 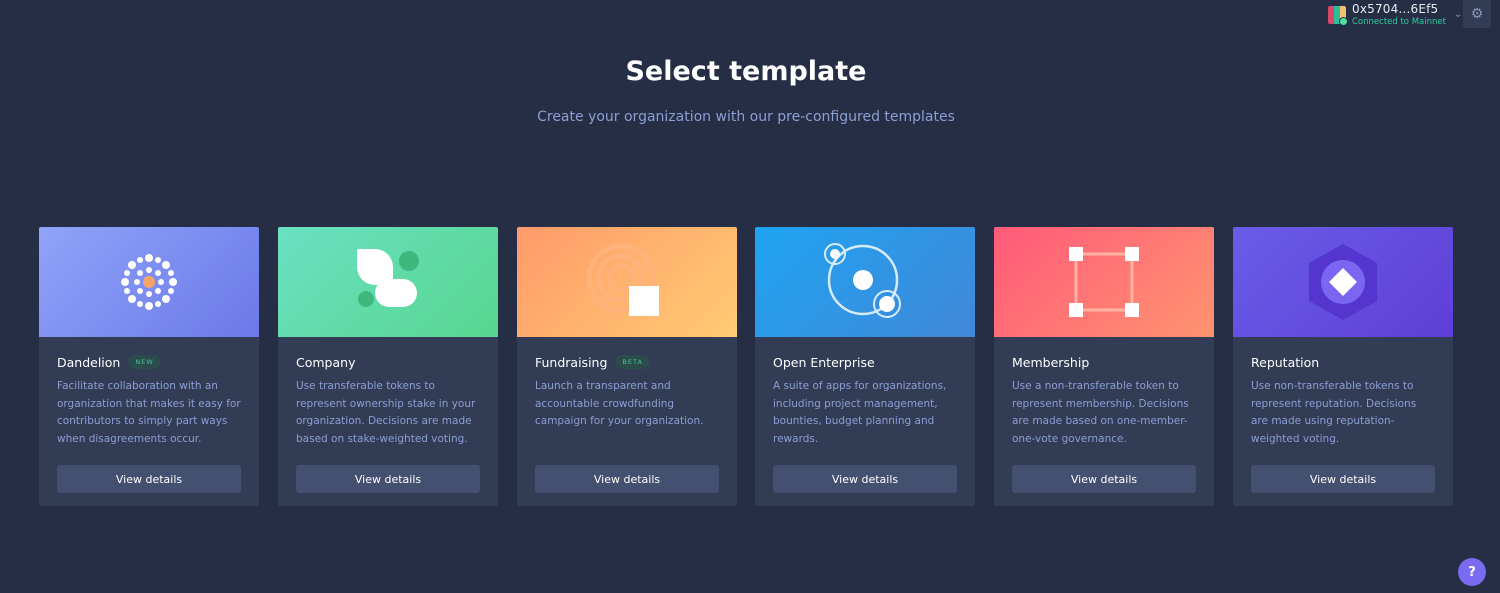 I want to click on gear-icon: ⚙, so click(x=1477, y=14).